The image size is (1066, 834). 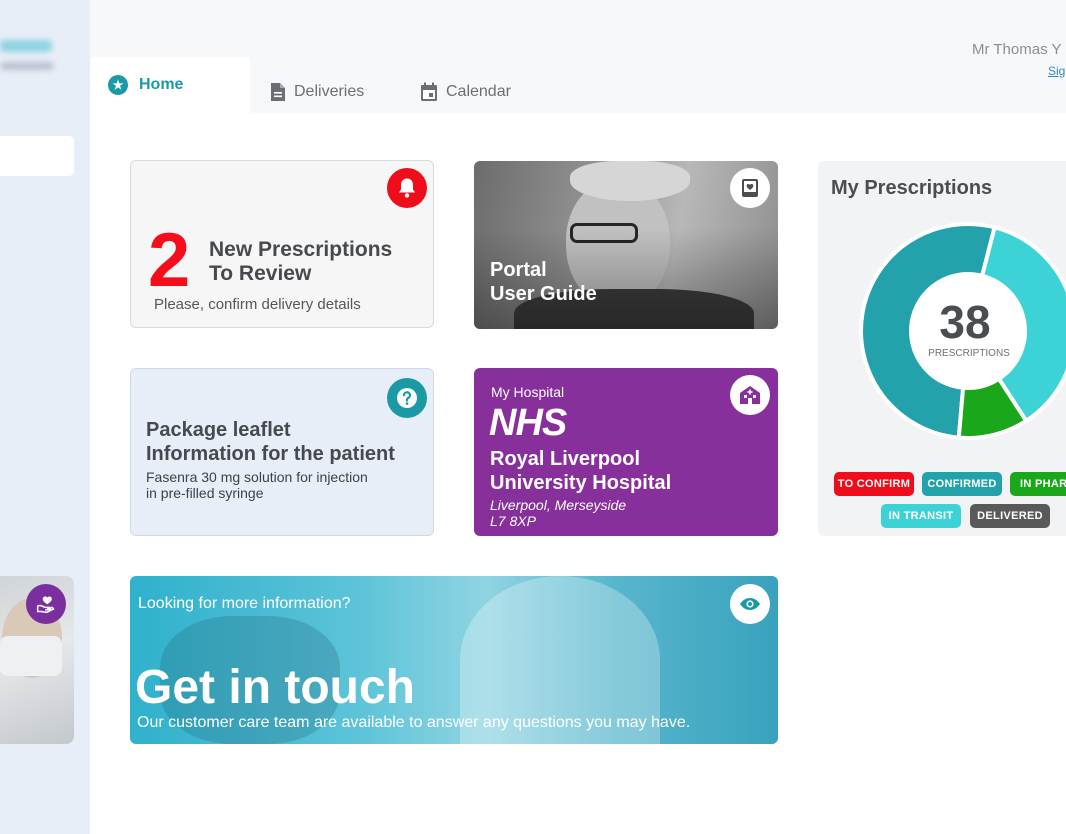 What do you see at coordinates (429, 92) in the screenshot?
I see `calendar-icon` at bounding box center [429, 92].